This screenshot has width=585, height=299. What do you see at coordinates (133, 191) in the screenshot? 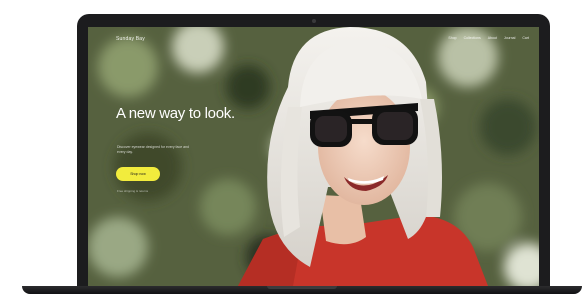
I see `hero-note: Free shipping & returns` at bounding box center [133, 191].